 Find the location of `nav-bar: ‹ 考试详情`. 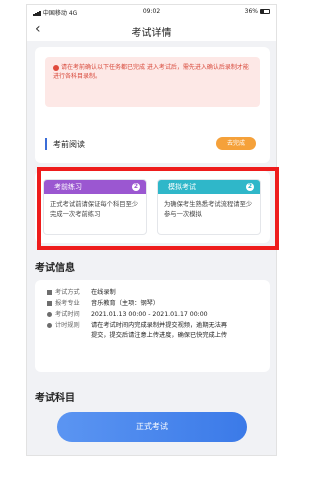

nav-bar: ‹ 考试详情 is located at coordinates (151, 30).